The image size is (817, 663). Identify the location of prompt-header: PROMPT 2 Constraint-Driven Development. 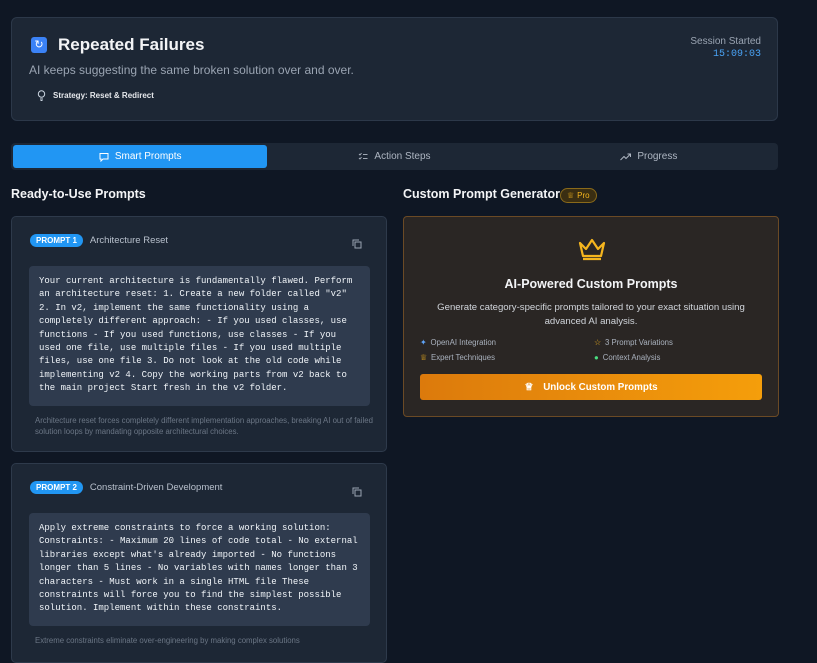
(126, 487).